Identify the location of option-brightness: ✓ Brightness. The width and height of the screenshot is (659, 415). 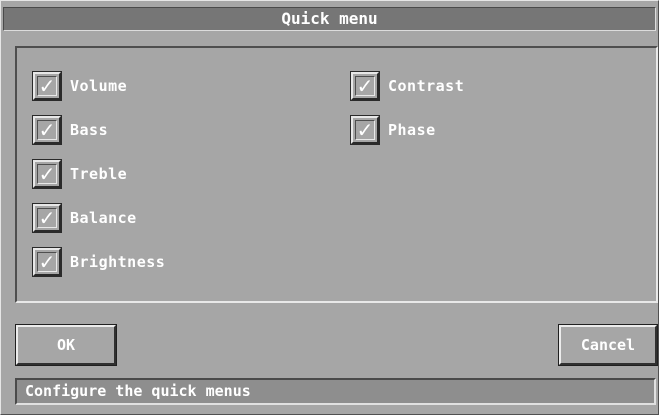
(99, 262).